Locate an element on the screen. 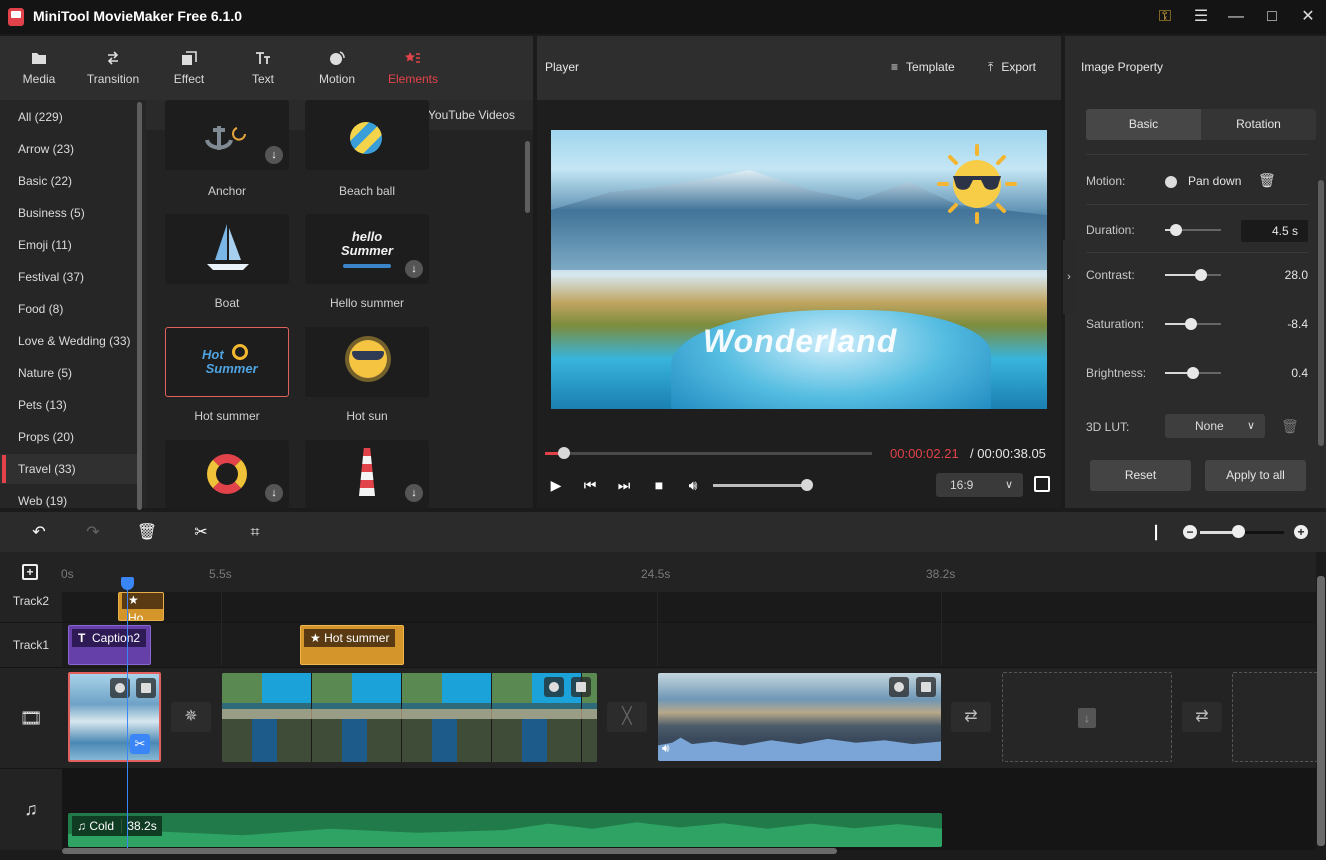 This screenshot has height=860, width=1326. tab-elements: Elements is located at coordinates (413, 68).